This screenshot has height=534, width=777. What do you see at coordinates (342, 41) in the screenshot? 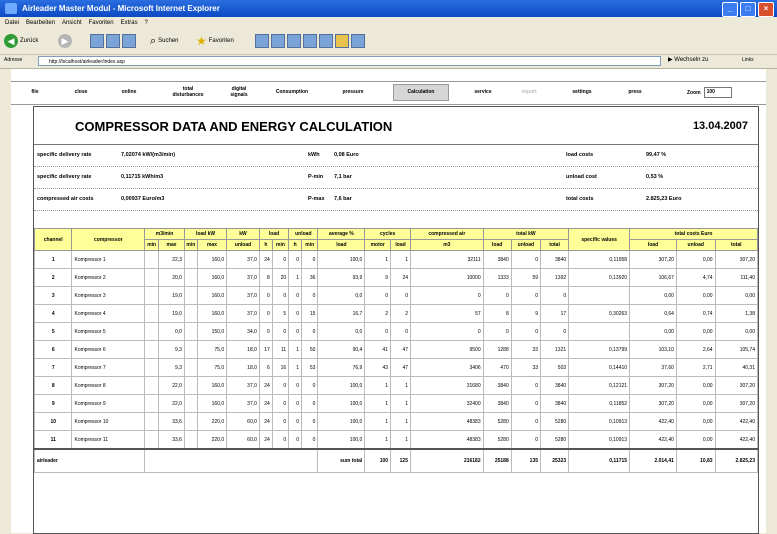
I see `folder-icon` at bounding box center [342, 41].